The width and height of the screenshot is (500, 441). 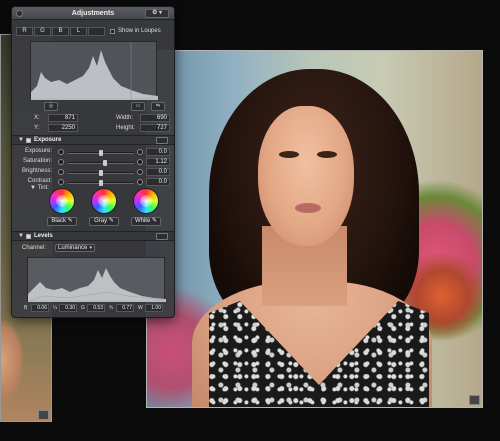 I want to click on histogram-tools: ◎ ▭ ⇆, so click(x=94, y=107).